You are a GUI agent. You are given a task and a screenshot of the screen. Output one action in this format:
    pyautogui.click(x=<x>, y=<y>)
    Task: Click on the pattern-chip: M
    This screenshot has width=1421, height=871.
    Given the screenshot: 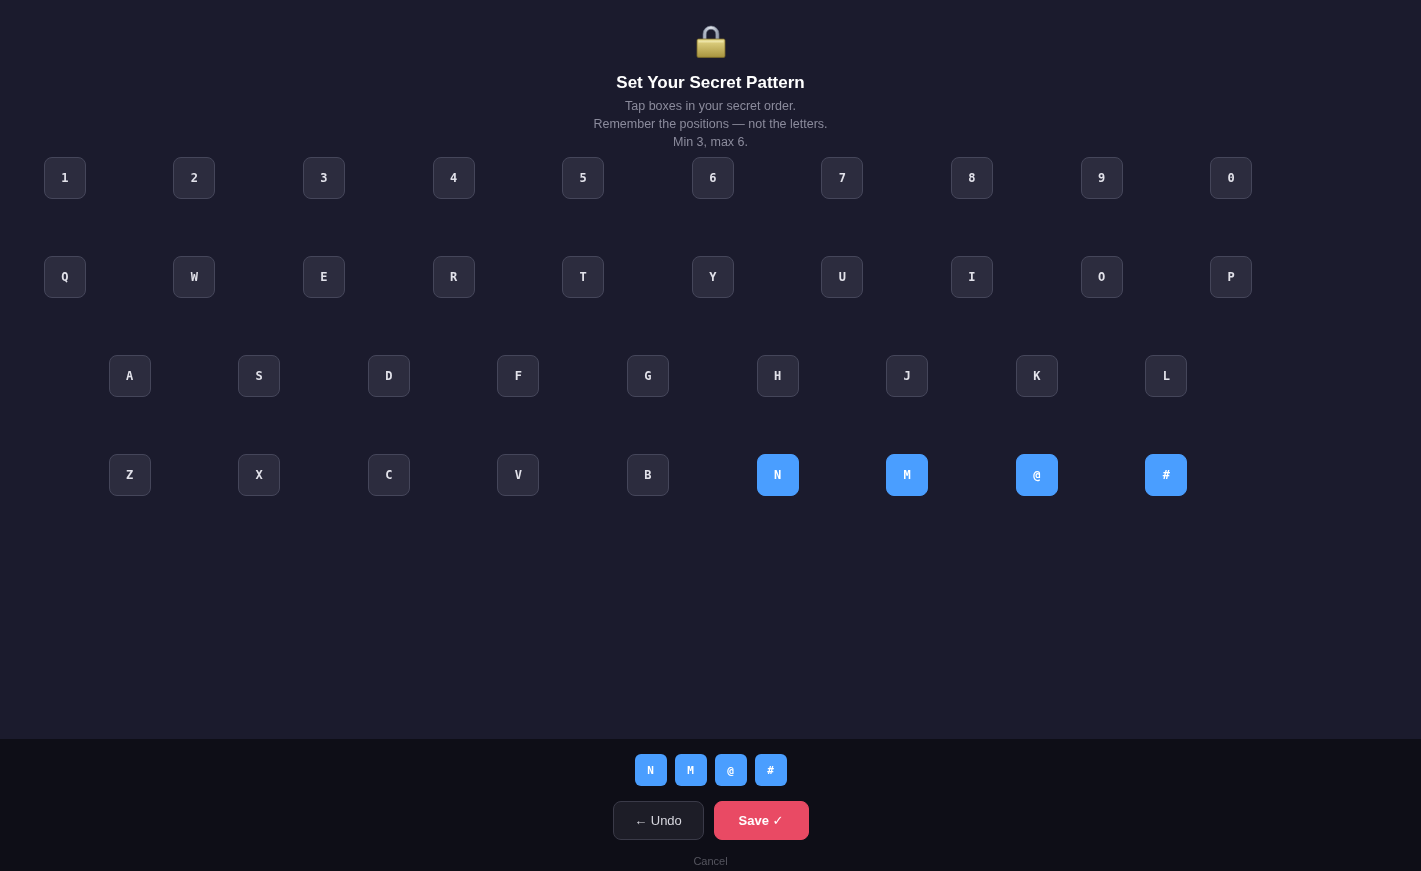 What is the action you would take?
    pyautogui.click(x=690, y=770)
    